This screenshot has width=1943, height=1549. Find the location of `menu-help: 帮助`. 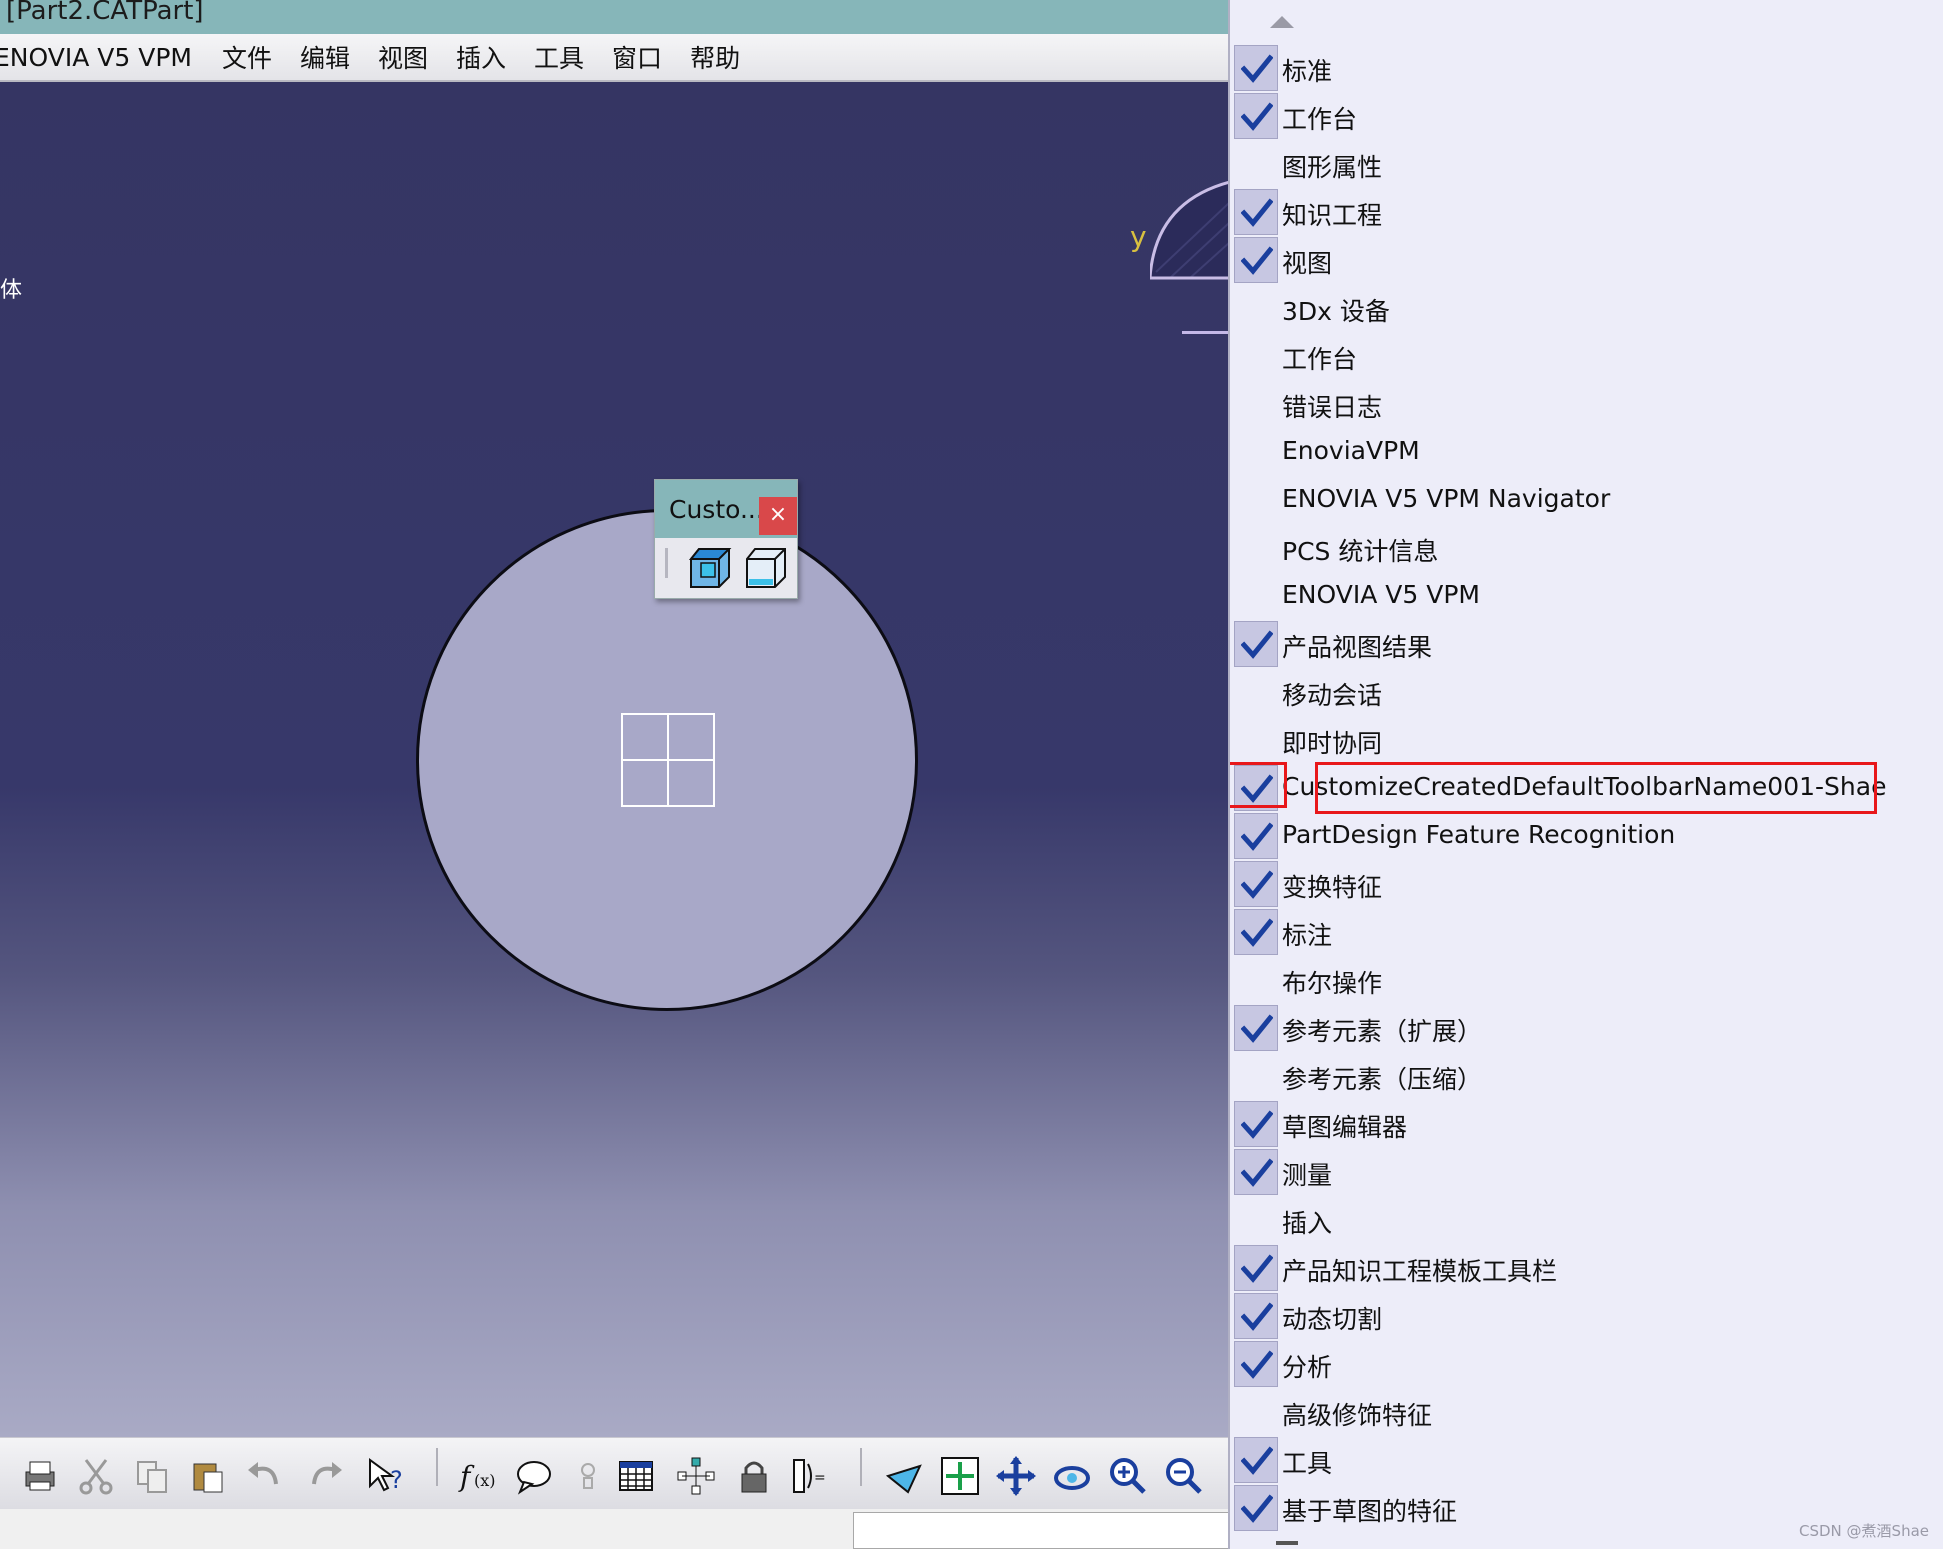

menu-help: 帮助 is located at coordinates (715, 57).